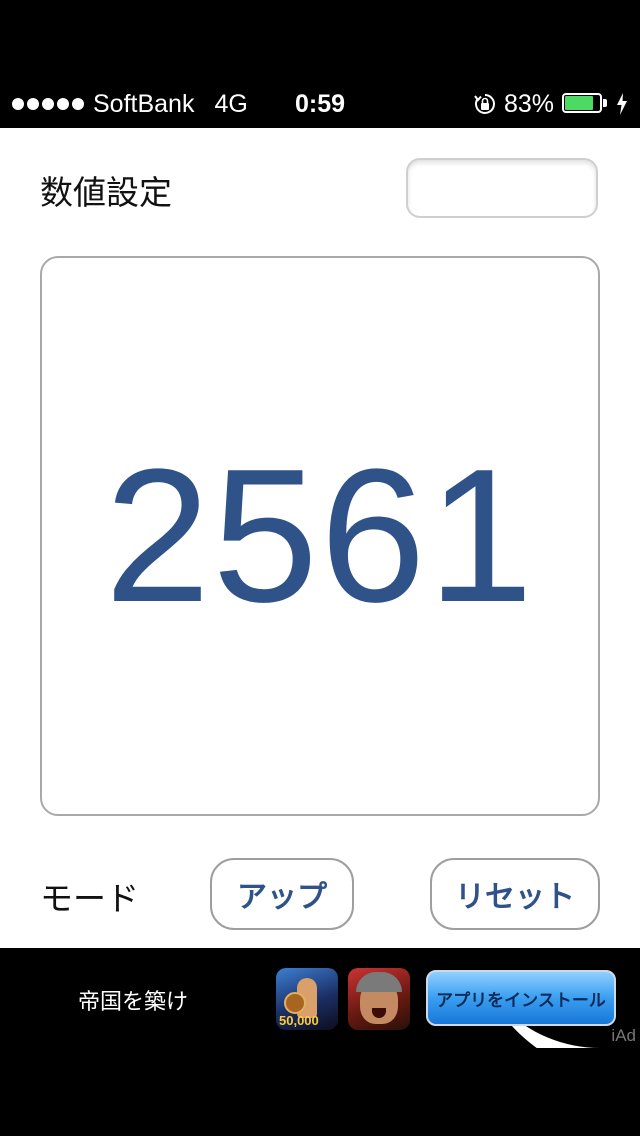 The width and height of the screenshot is (640, 1136). Describe the element at coordinates (48, 104) in the screenshot. I see `signal-strength-icon` at that location.